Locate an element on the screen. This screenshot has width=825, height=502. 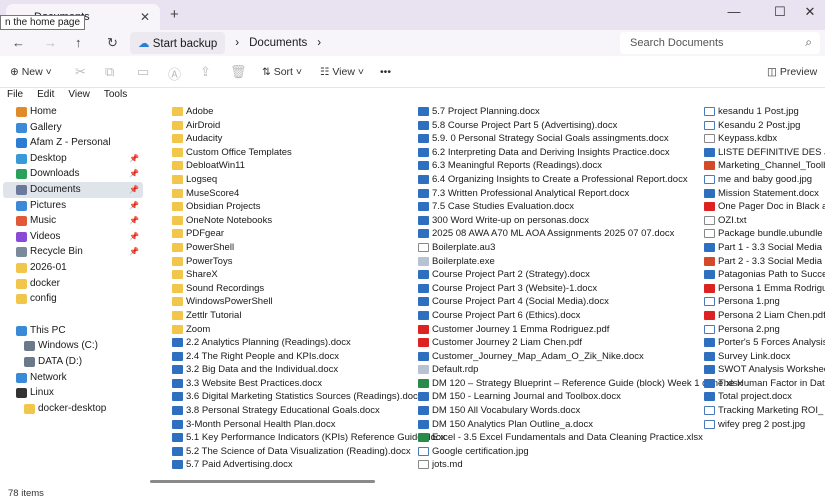
list-item: 6.3 Meaningful Reports (Readings).docx is located at coordinates (580, 166).